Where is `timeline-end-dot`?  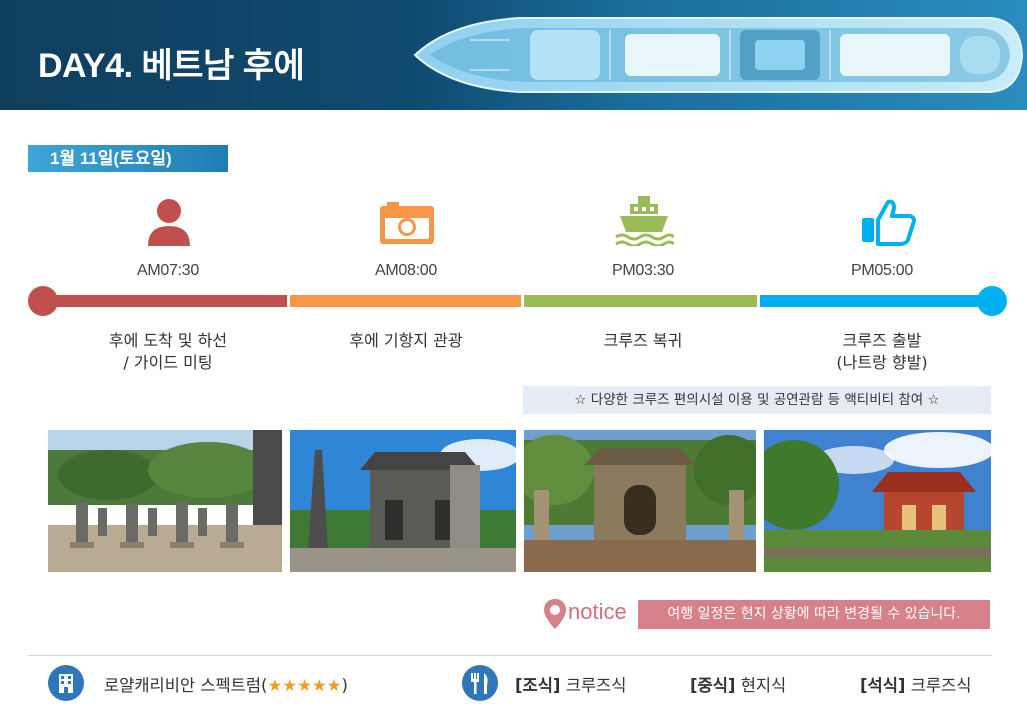 timeline-end-dot is located at coordinates (992, 301).